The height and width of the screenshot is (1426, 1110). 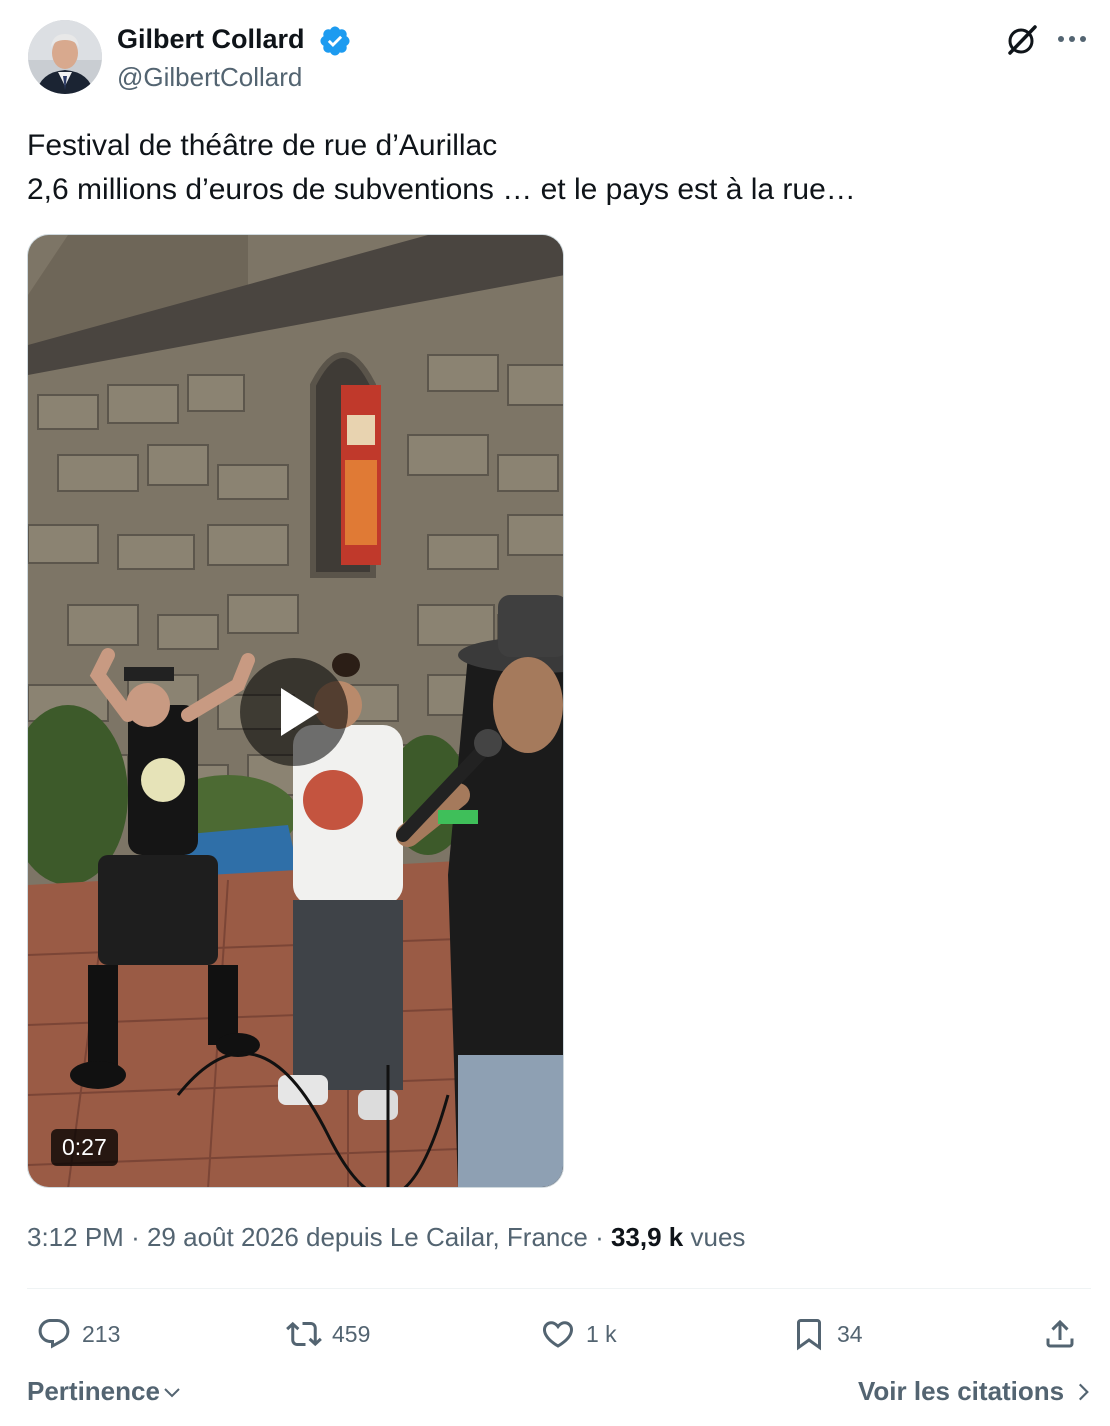 What do you see at coordinates (101, 1333) in the screenshot?
I see `reply-count: 213` at bounding box center [101, 1333].